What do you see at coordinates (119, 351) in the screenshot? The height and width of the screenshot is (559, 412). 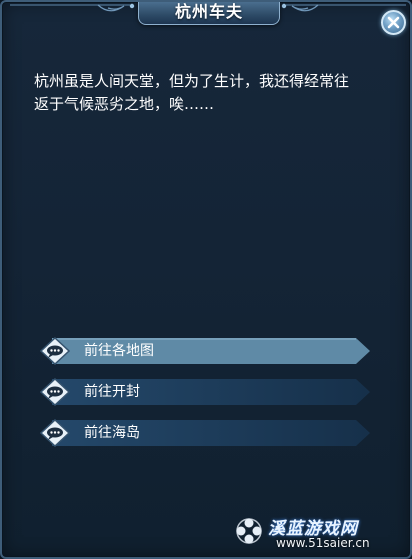 I see `option-label: 前往各地图` at bounding box center [119, 351].